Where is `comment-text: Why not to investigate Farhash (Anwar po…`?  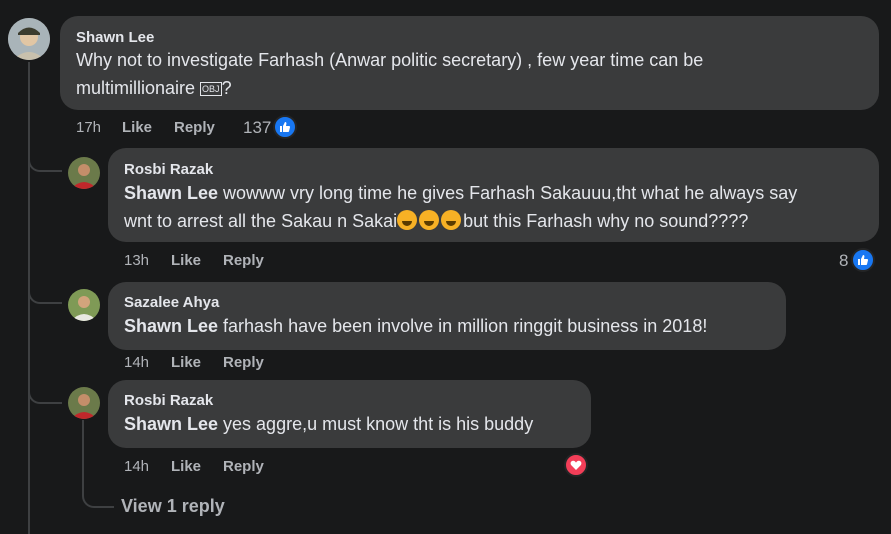 comment-text: Why not to investigate Farhash (Anwar po… is located at coordinates (390, 74).